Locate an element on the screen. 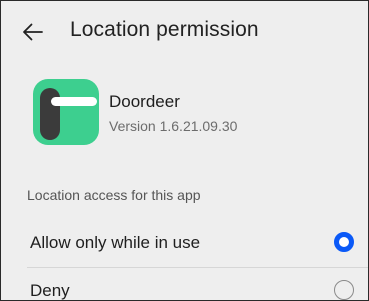  option-deny: Deny is located at coordinates (184, 284).